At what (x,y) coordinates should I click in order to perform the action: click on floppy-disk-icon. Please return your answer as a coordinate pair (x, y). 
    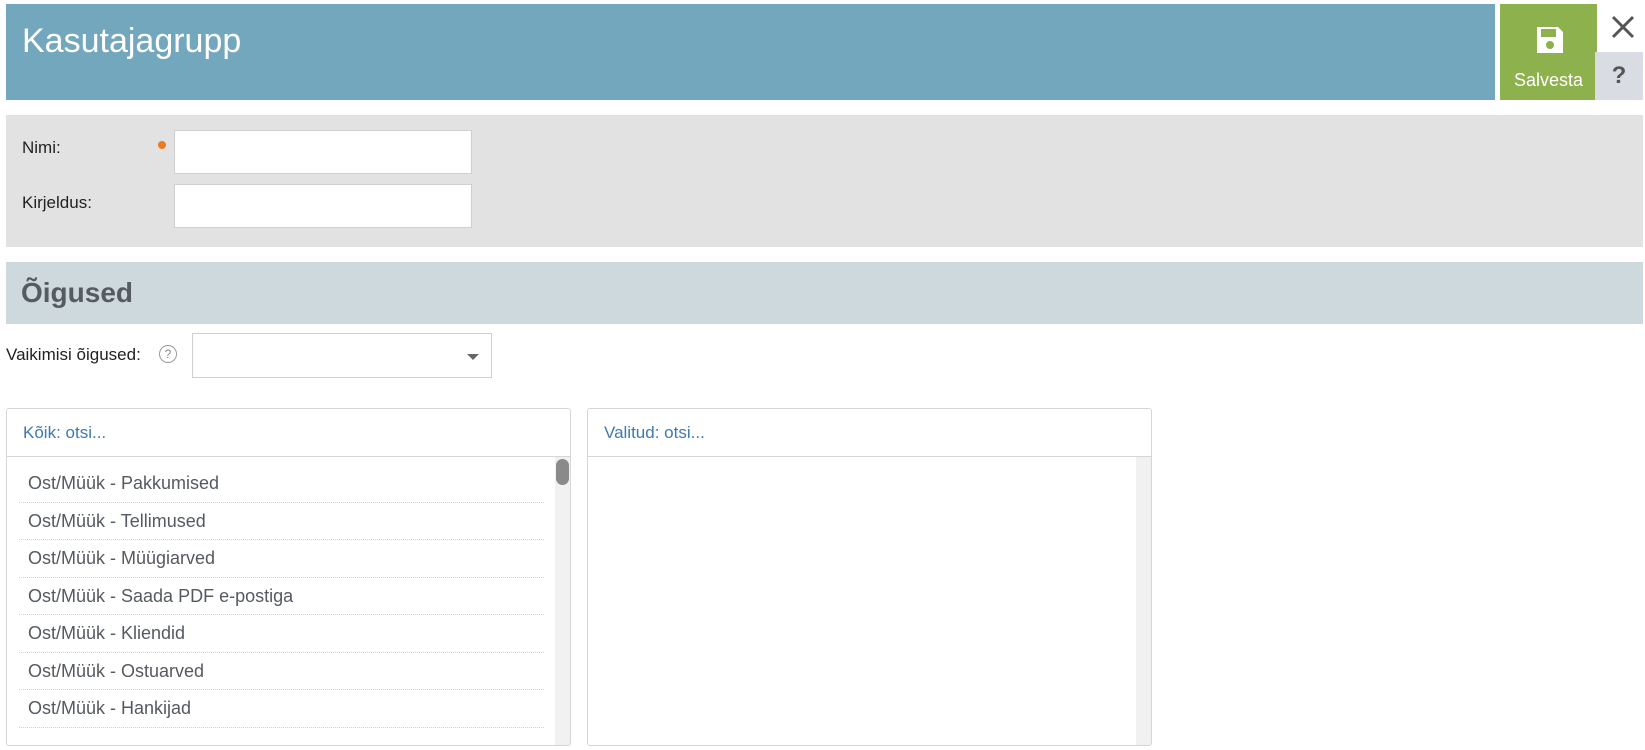
    Looking at the image, I should click on (1550, 40).